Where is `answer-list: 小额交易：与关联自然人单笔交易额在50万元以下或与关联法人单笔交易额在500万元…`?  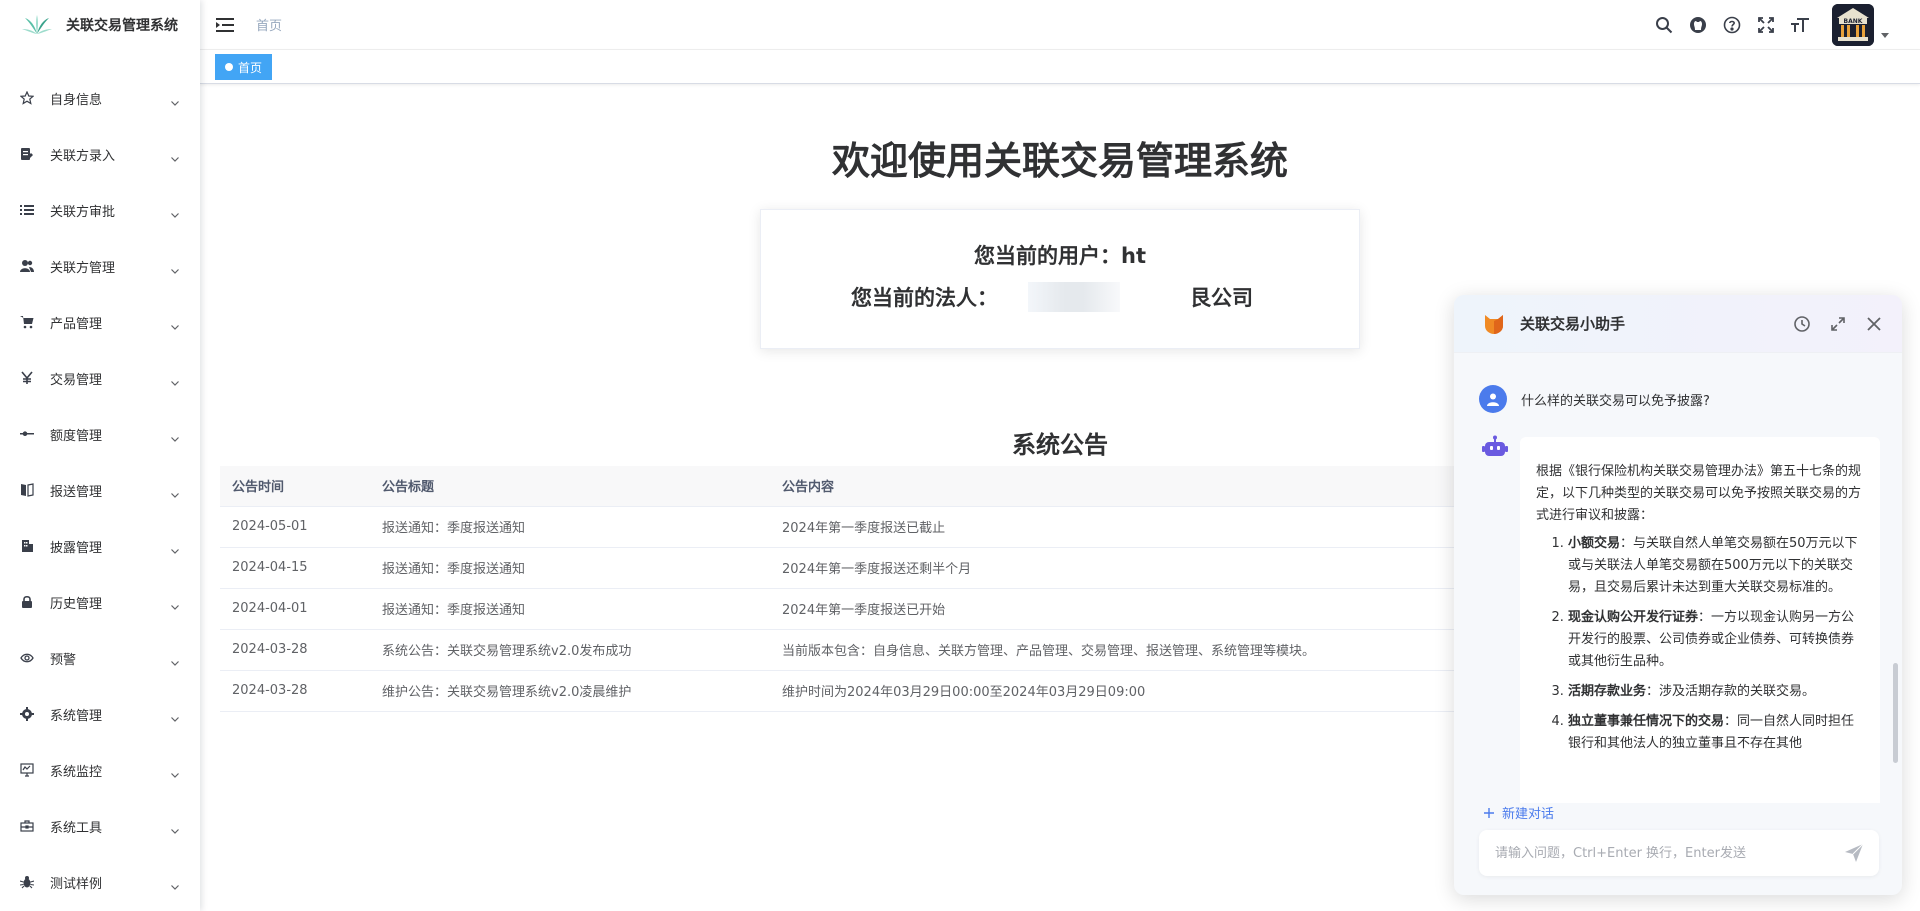
answer-list: 小额交易：与关联自然人单笔交易额在50万元以下或与关联法人单笔交易额在500万元… is located at coordinates (1700, 644).